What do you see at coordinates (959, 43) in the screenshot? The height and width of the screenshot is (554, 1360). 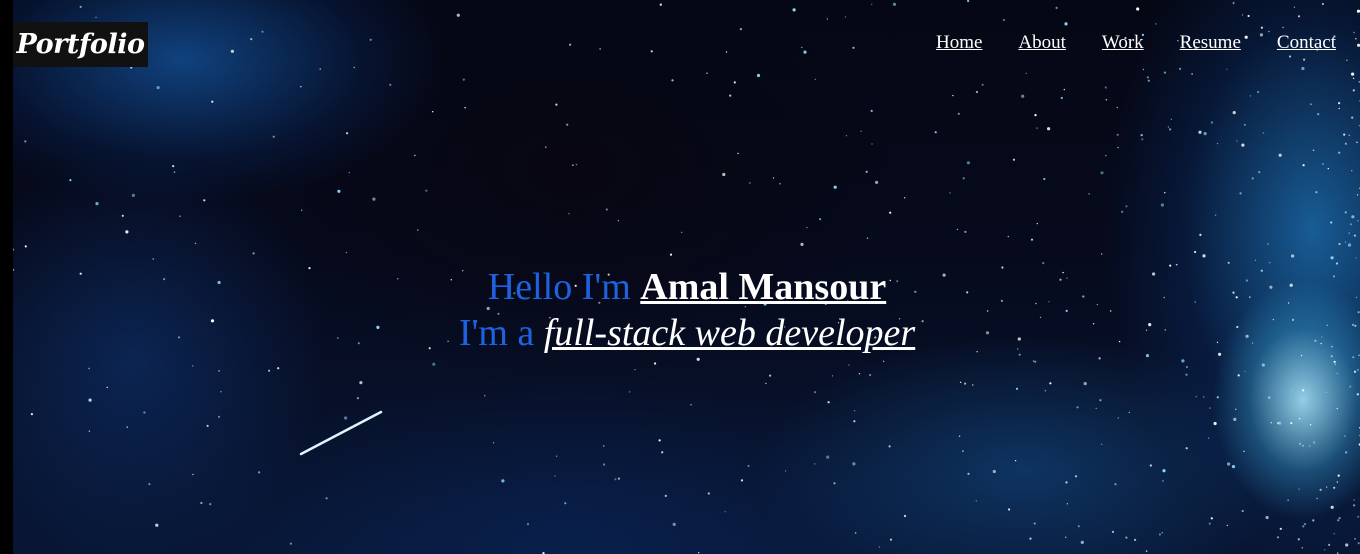 I see `nav-link-home: Home` at bounding box center [959, 43].